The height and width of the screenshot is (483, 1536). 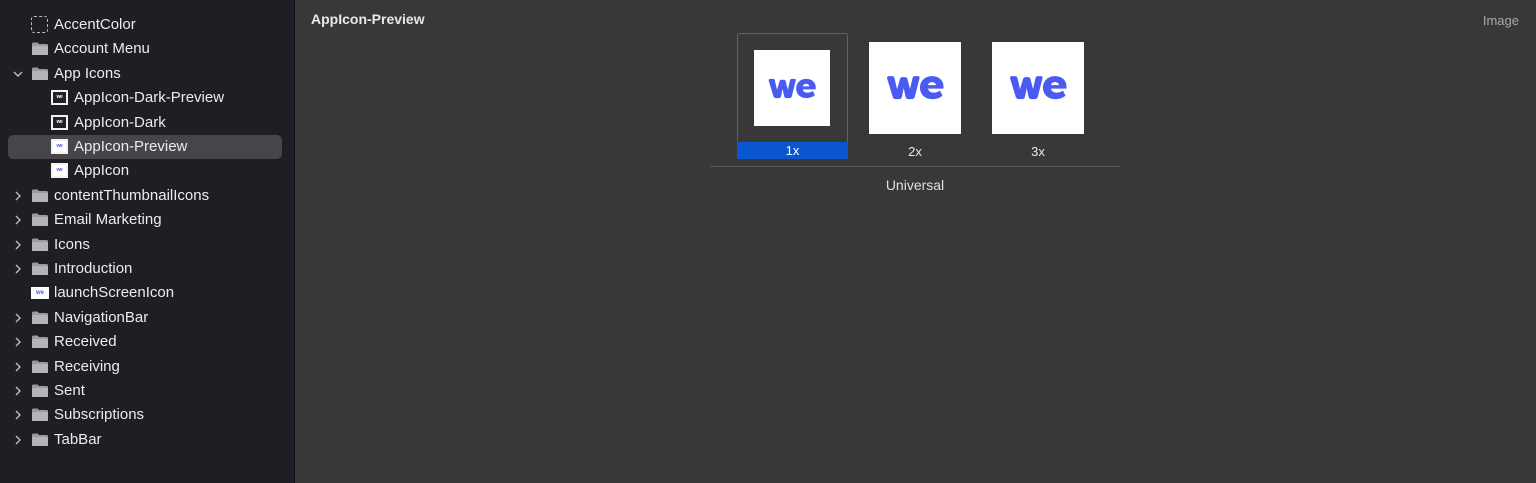 I want to click on sidebar-item-label: contentThumbnailIcons, so click(x=132, y=195).